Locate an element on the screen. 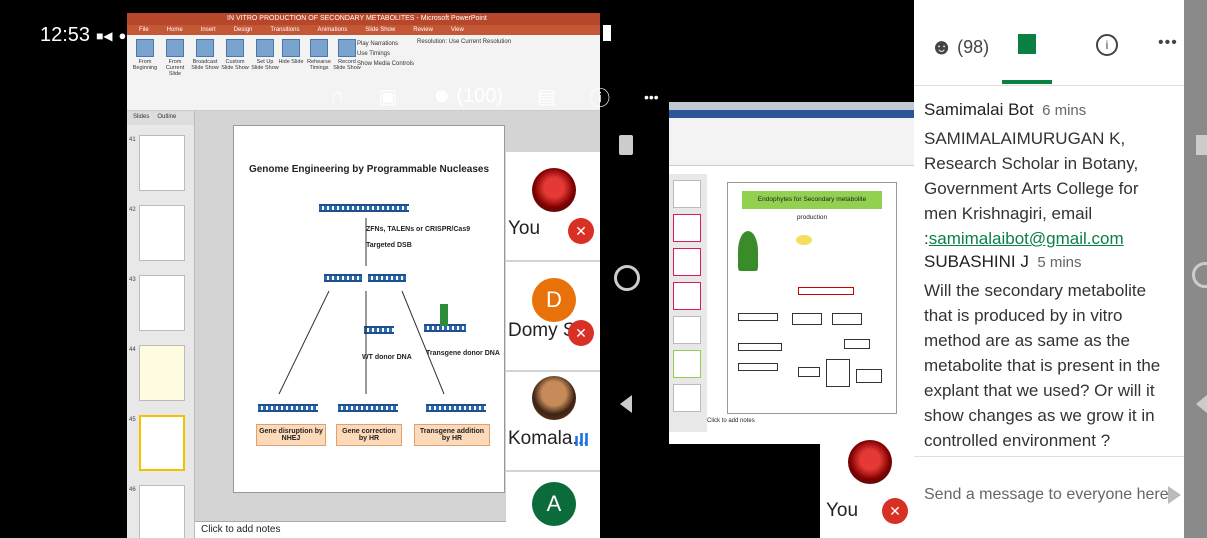 This screenshot has height=538, width=1207. self-name: You is located at coordinates (842, 510).